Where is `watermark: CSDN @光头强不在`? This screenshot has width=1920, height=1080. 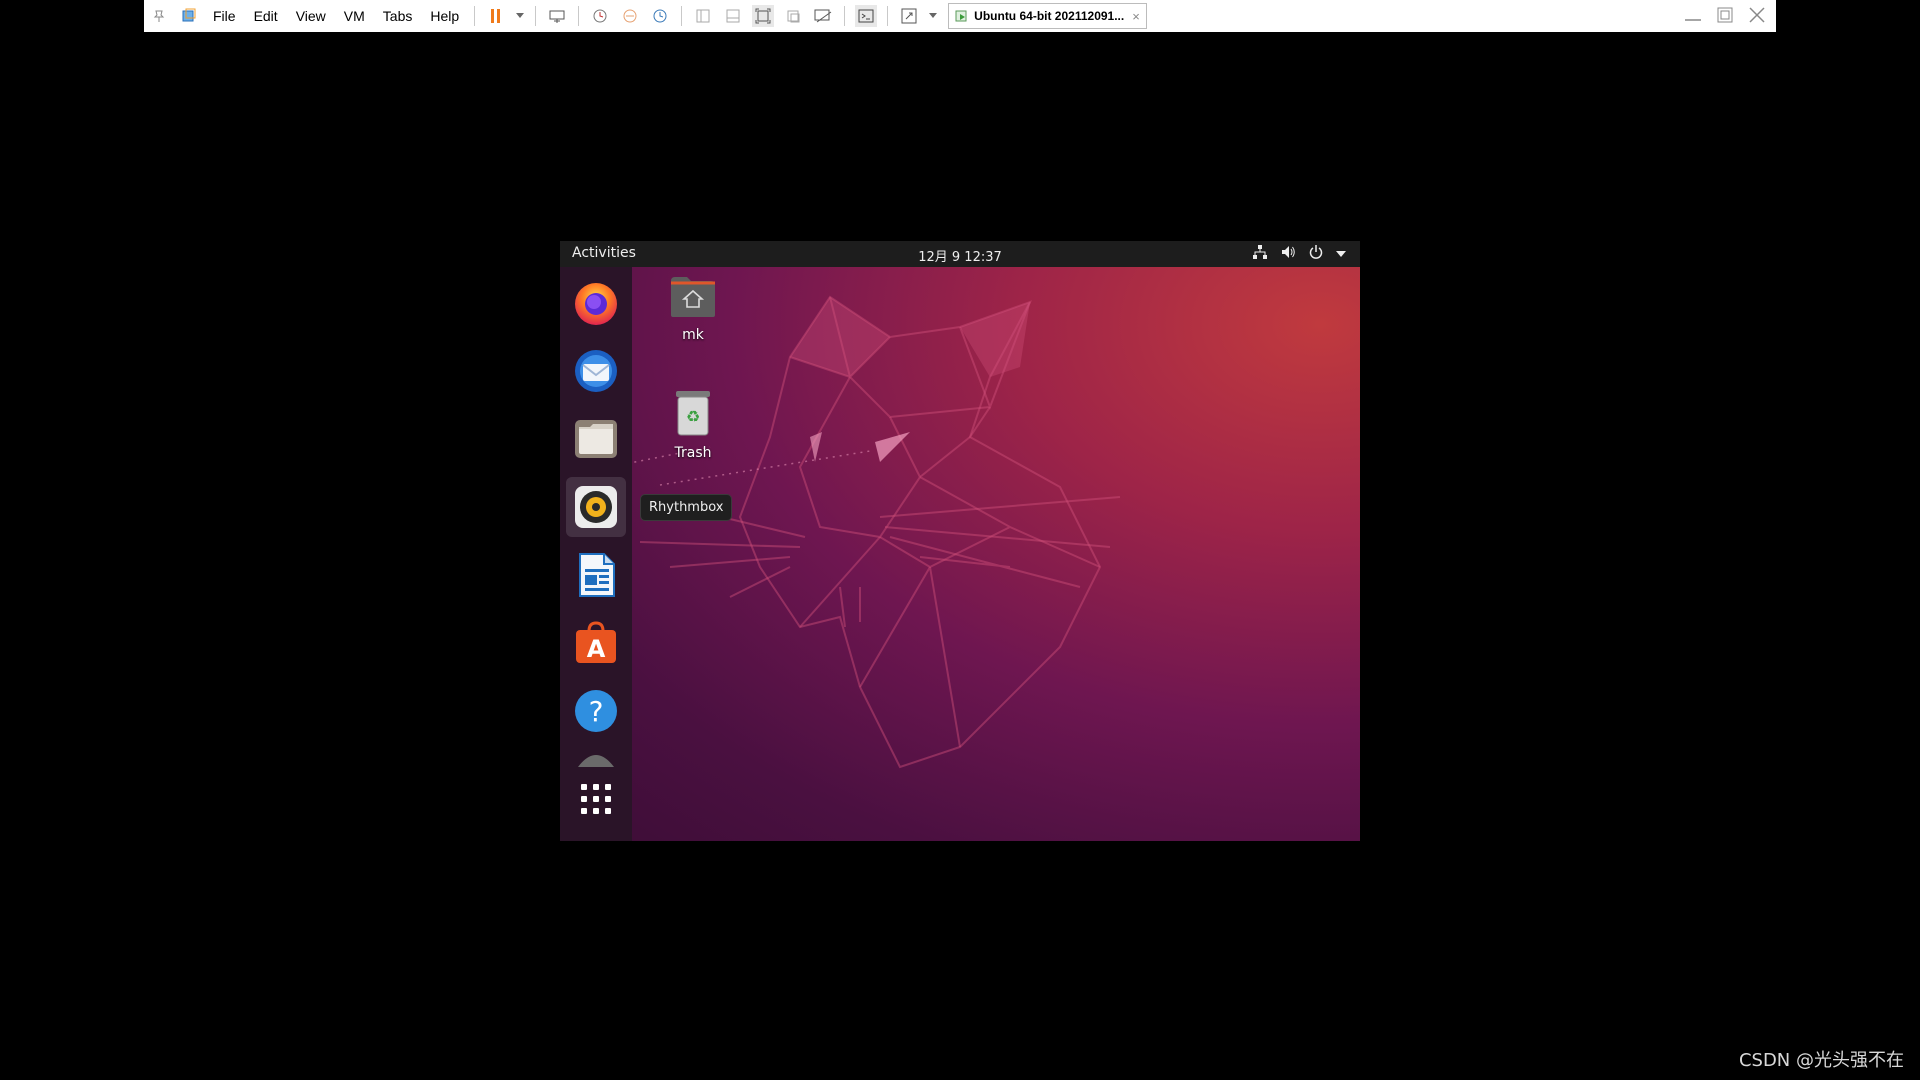
watermark: CSDN @光头强不在 is located at coordinates (1821, 1060).